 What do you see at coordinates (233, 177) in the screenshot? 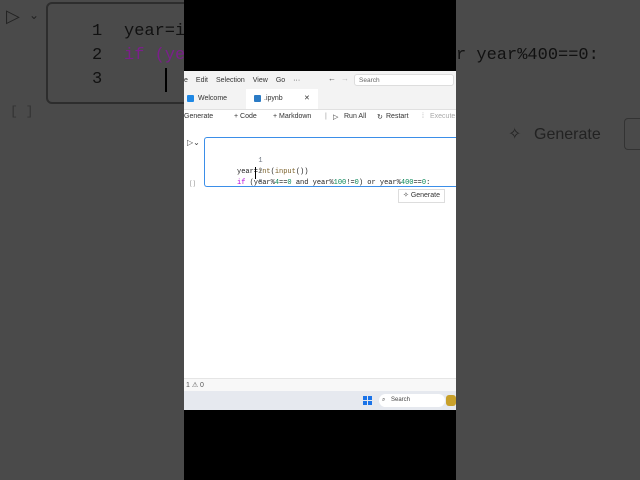
I see `code-line: 3` at bounding box center [233, 177].